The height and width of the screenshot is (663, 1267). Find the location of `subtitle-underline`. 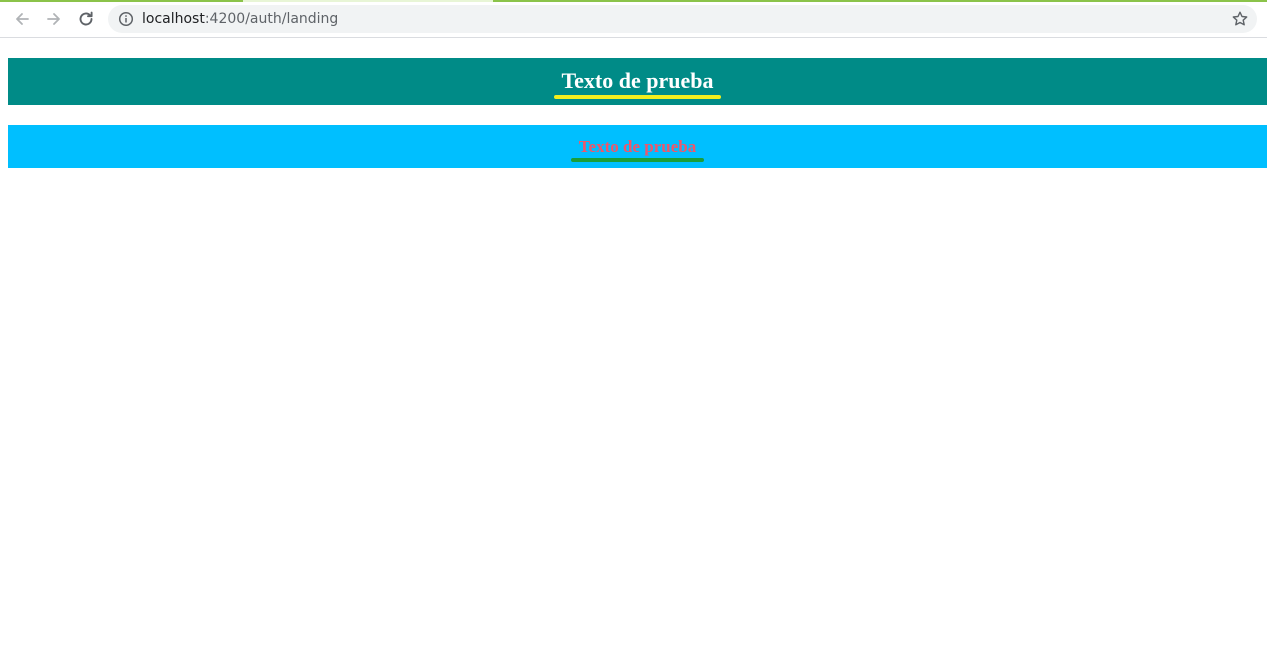

subtitle-underline is located at coordinates (637, 159).